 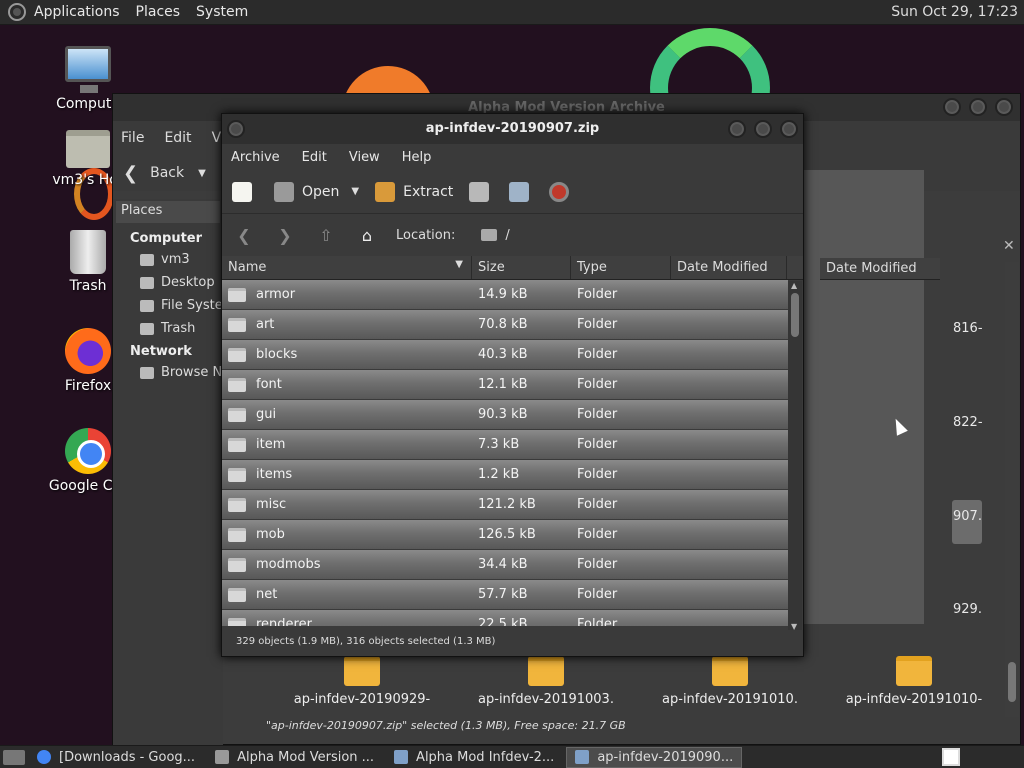 I want to click on applications-menu: Applications, so click(x=77, y=12).